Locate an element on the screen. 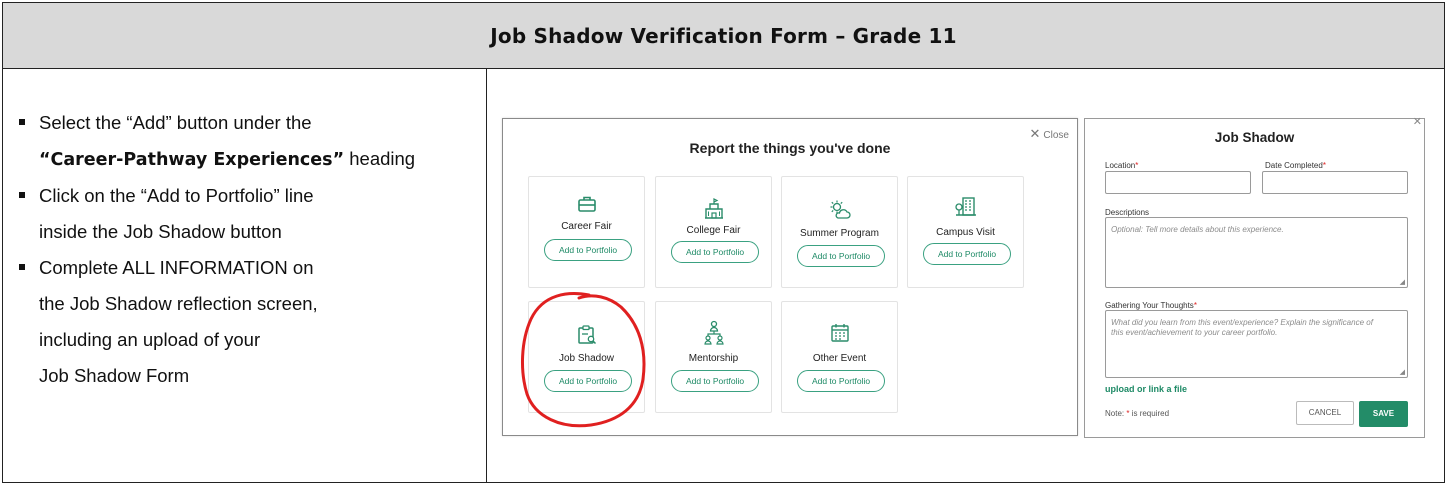 The image size is (1447, 485). instruction-text: Select the “Add” button under the is located at coordinates (175, 122).